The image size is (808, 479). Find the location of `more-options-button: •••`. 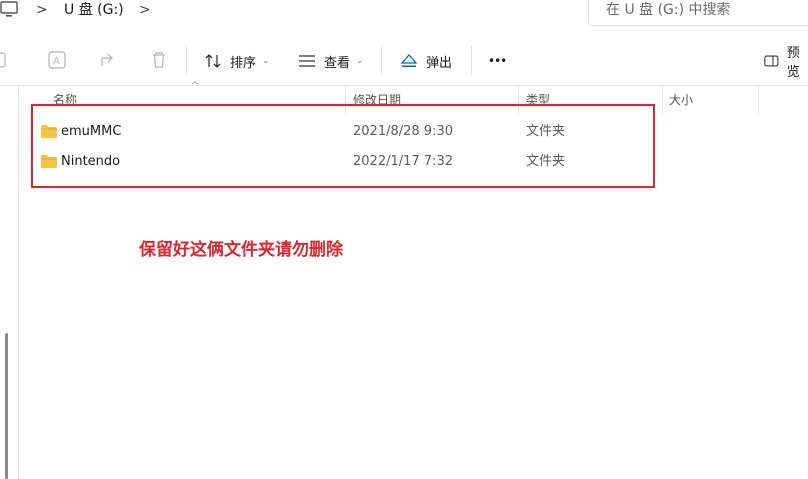

more-options-button: ••• is located at coordinates (497, 61).